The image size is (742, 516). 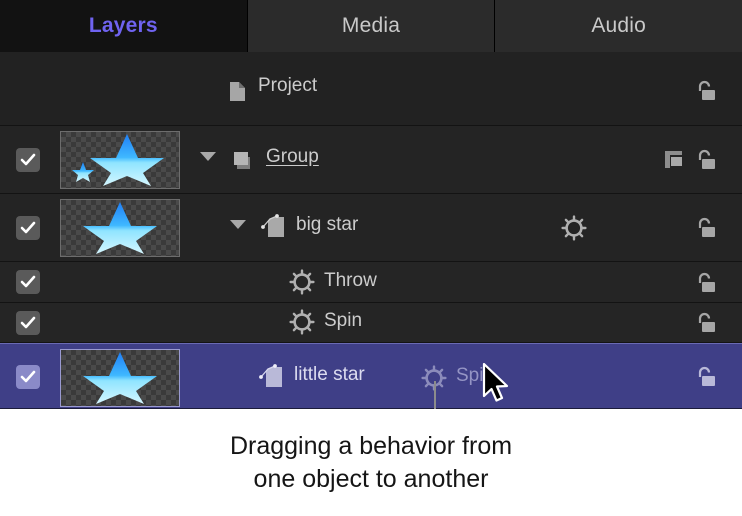 What do you see at coordinates (28, 377) in the screenshot?
I see `little-star-visibility-checkbox` at bounding box center [28, 377].